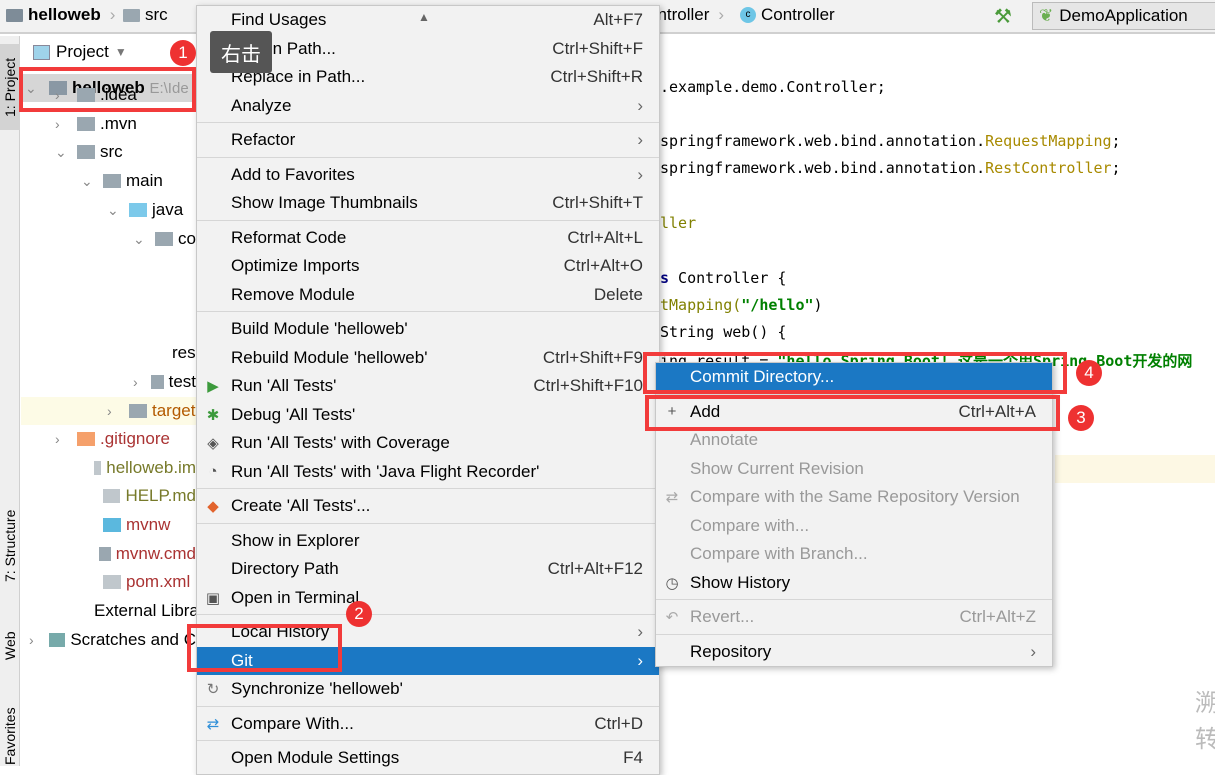 This screenshot has height=775, width=1215. I want to click on watermark-char: 溯, so click(1205, 703).